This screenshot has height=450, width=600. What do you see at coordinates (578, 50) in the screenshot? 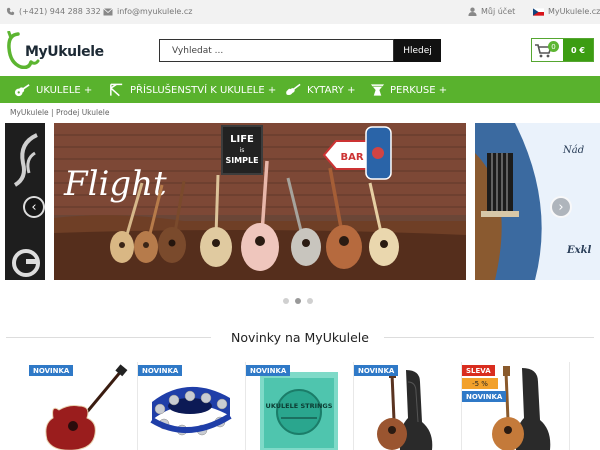
I see `cart-total: 0 €` at bounding box center [578, 50].